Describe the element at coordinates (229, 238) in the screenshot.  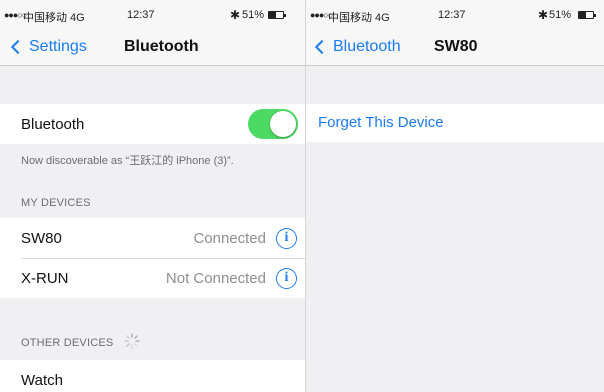
I see `device-status: Connected` at that location.